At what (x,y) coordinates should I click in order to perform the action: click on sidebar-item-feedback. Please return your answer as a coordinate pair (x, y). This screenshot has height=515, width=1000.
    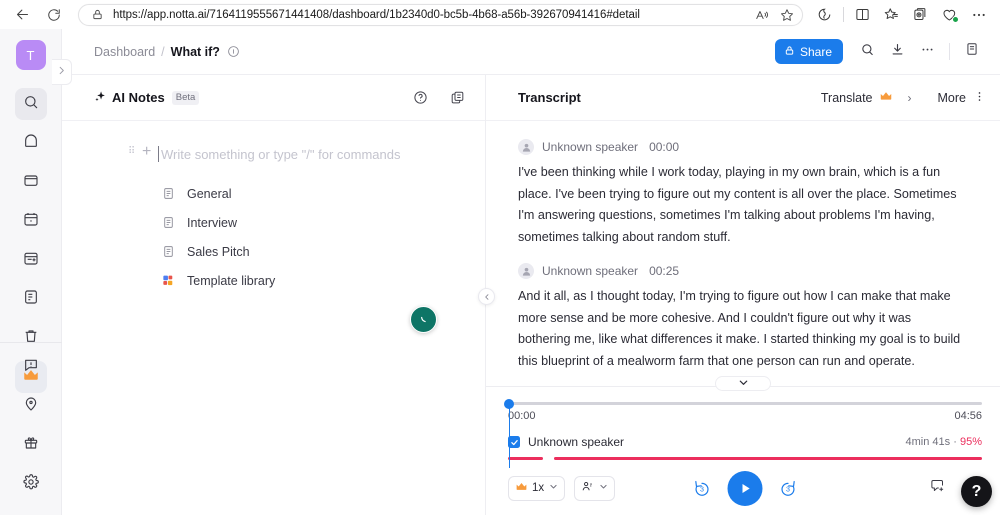
    Looking at the image, I should click on (31, 367).